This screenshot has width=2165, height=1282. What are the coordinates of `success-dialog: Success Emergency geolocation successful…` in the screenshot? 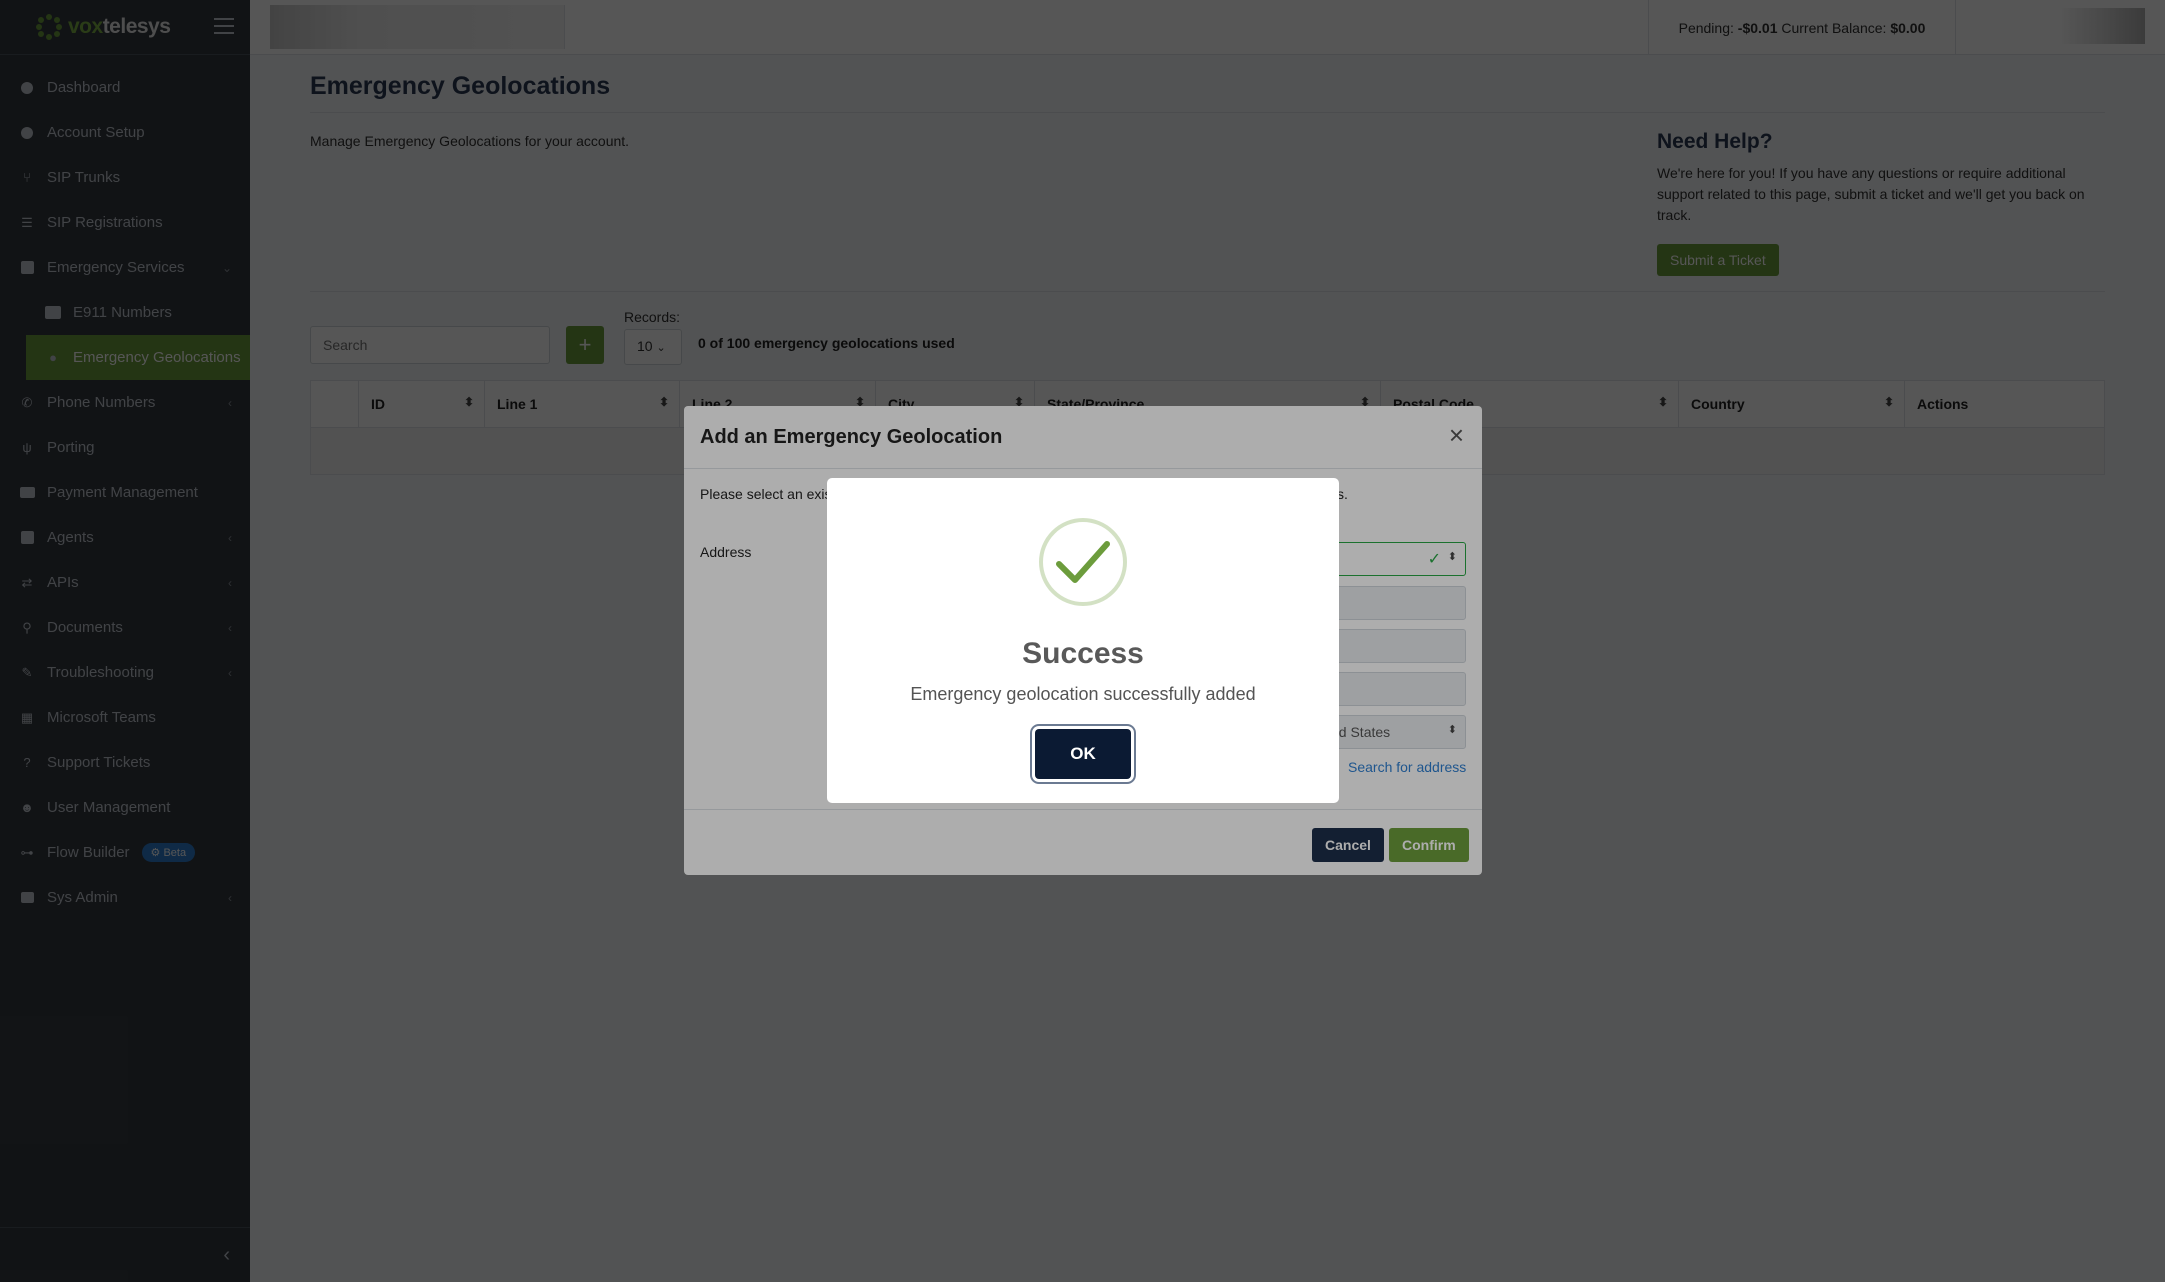 It's located at (1083, 640).